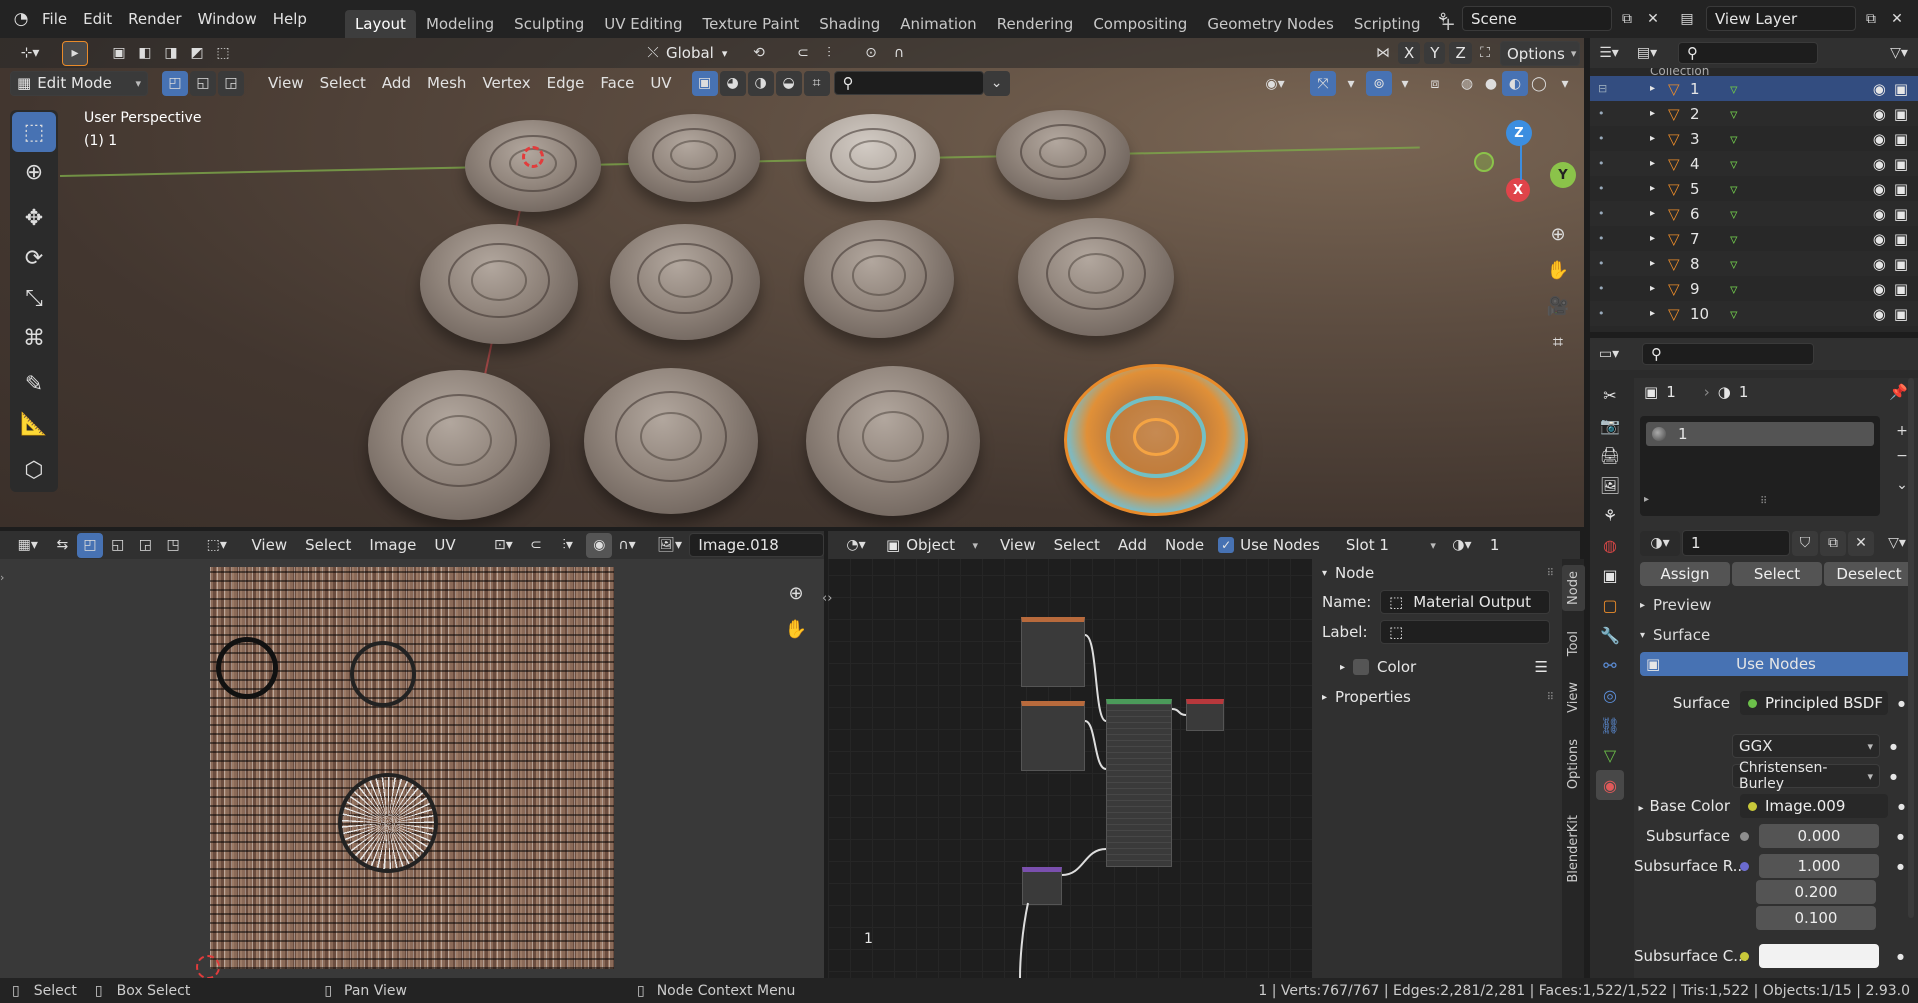 The image size is (1918, 1003). What do you see at coordinates (34, 424) in the screenshot?
I see `measure-tool-icon: 📐` at bounding box center [34, 424].